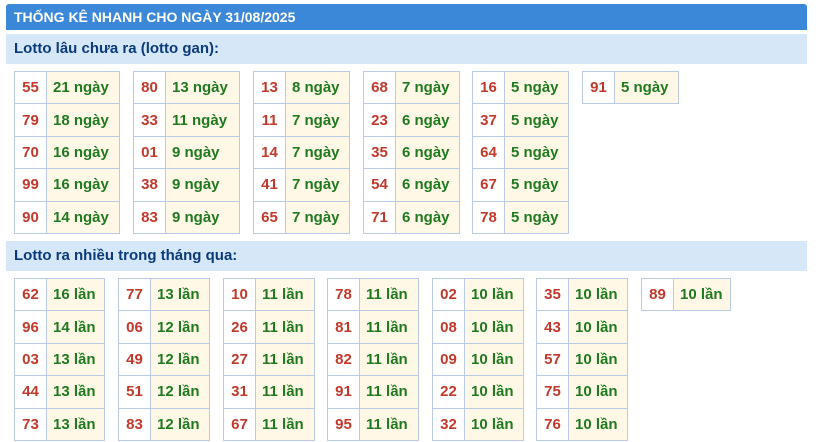 This screenshot has height=442, width=818. I want to click on lotto-number: 14, so click(270, 152).